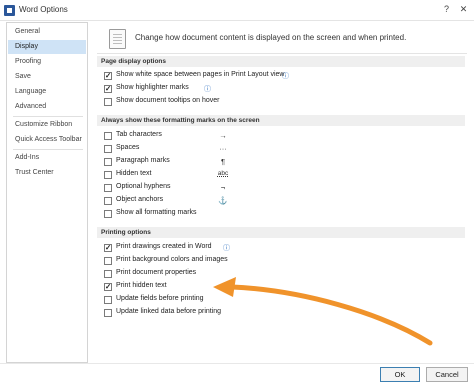 The image size is (474, 387). Describe the element at coordinates (223, 148) in the screenshot. I see `space-mark-icon: ···` at that location.